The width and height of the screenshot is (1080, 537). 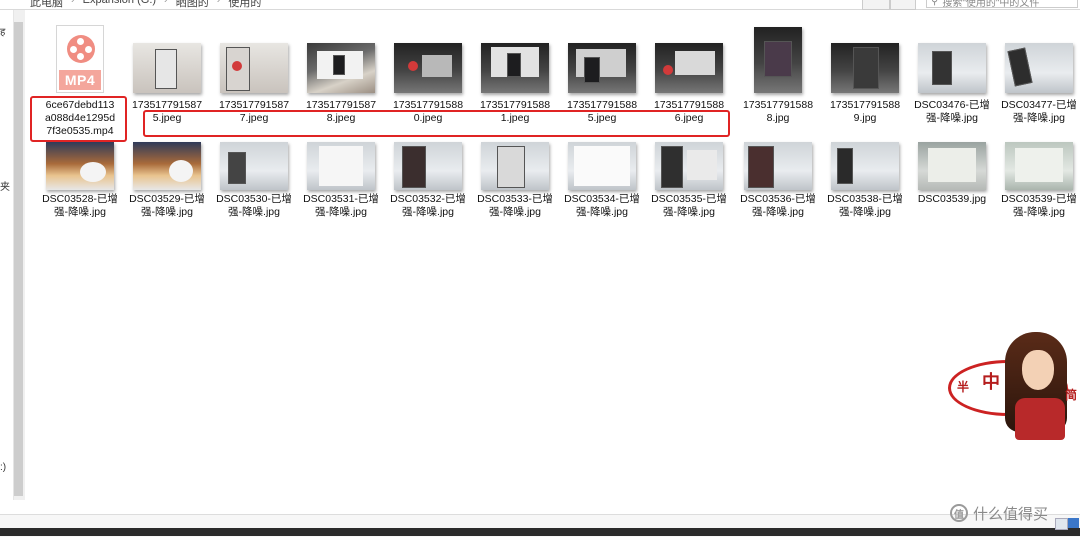 What do you see at coordinates (1073, 523) in the screenshot?
I see `large-icons-view-button` at bounding box center [1073, 523].